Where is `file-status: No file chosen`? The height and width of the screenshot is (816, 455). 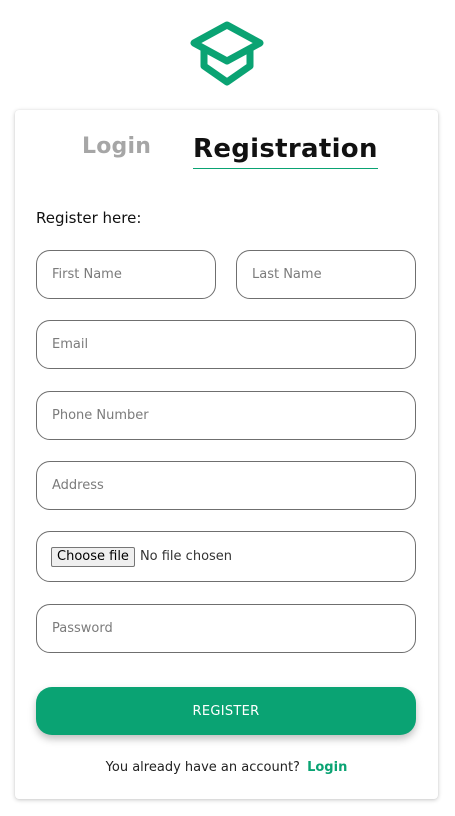
file-status: No file chosen is located at coordinates (186, 556).